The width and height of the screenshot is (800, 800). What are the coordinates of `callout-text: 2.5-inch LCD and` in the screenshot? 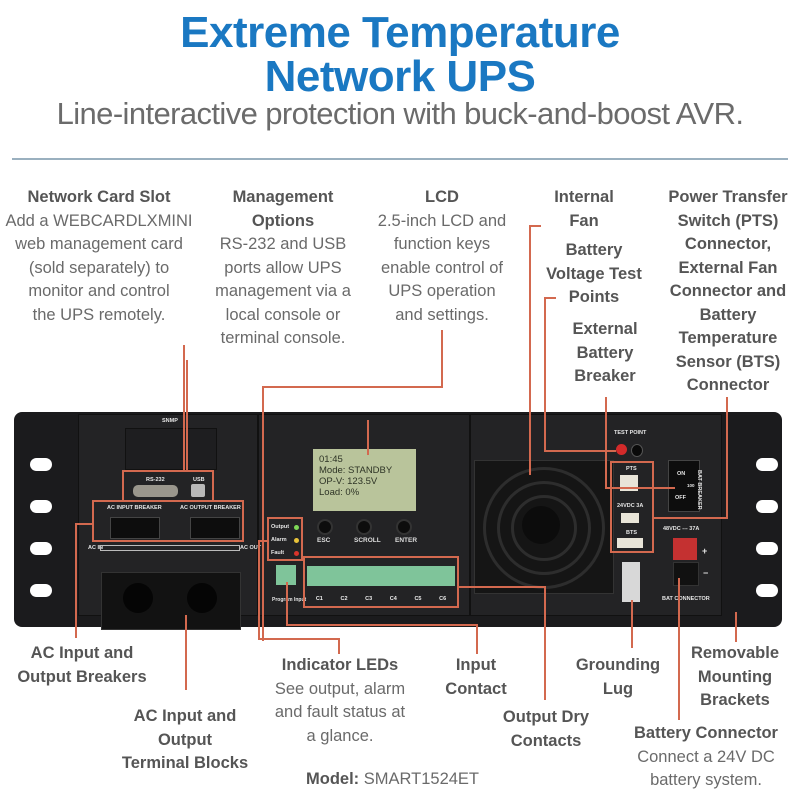 It's located at (442, 220).